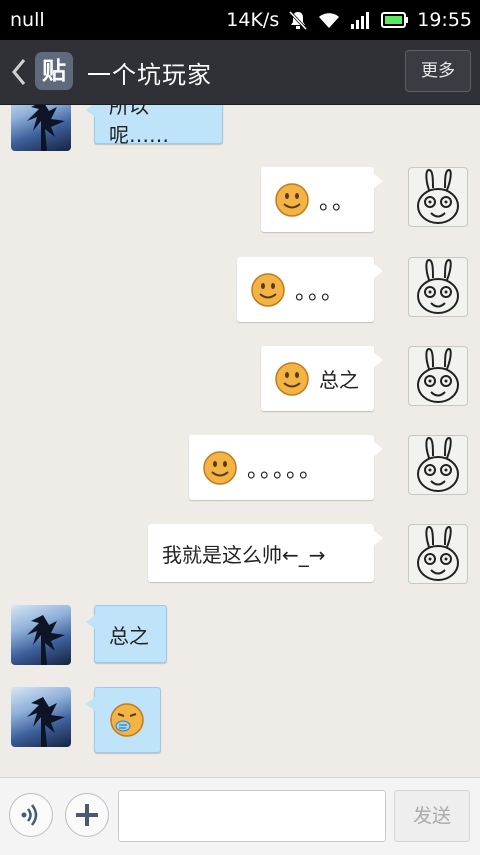  Describe the element at coordinates (395, 20) in the screenshot. I see `battery-icon` at that location.